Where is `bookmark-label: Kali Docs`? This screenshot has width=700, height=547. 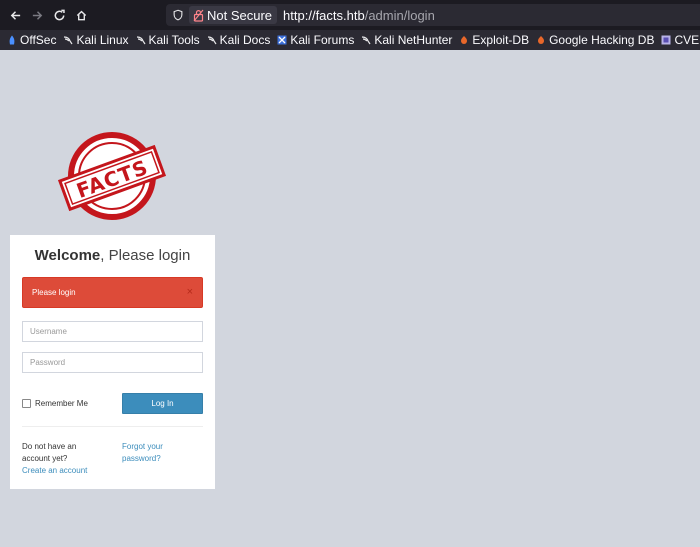
bookmark-label: Kali Docs is located at coordinates (245, 40).